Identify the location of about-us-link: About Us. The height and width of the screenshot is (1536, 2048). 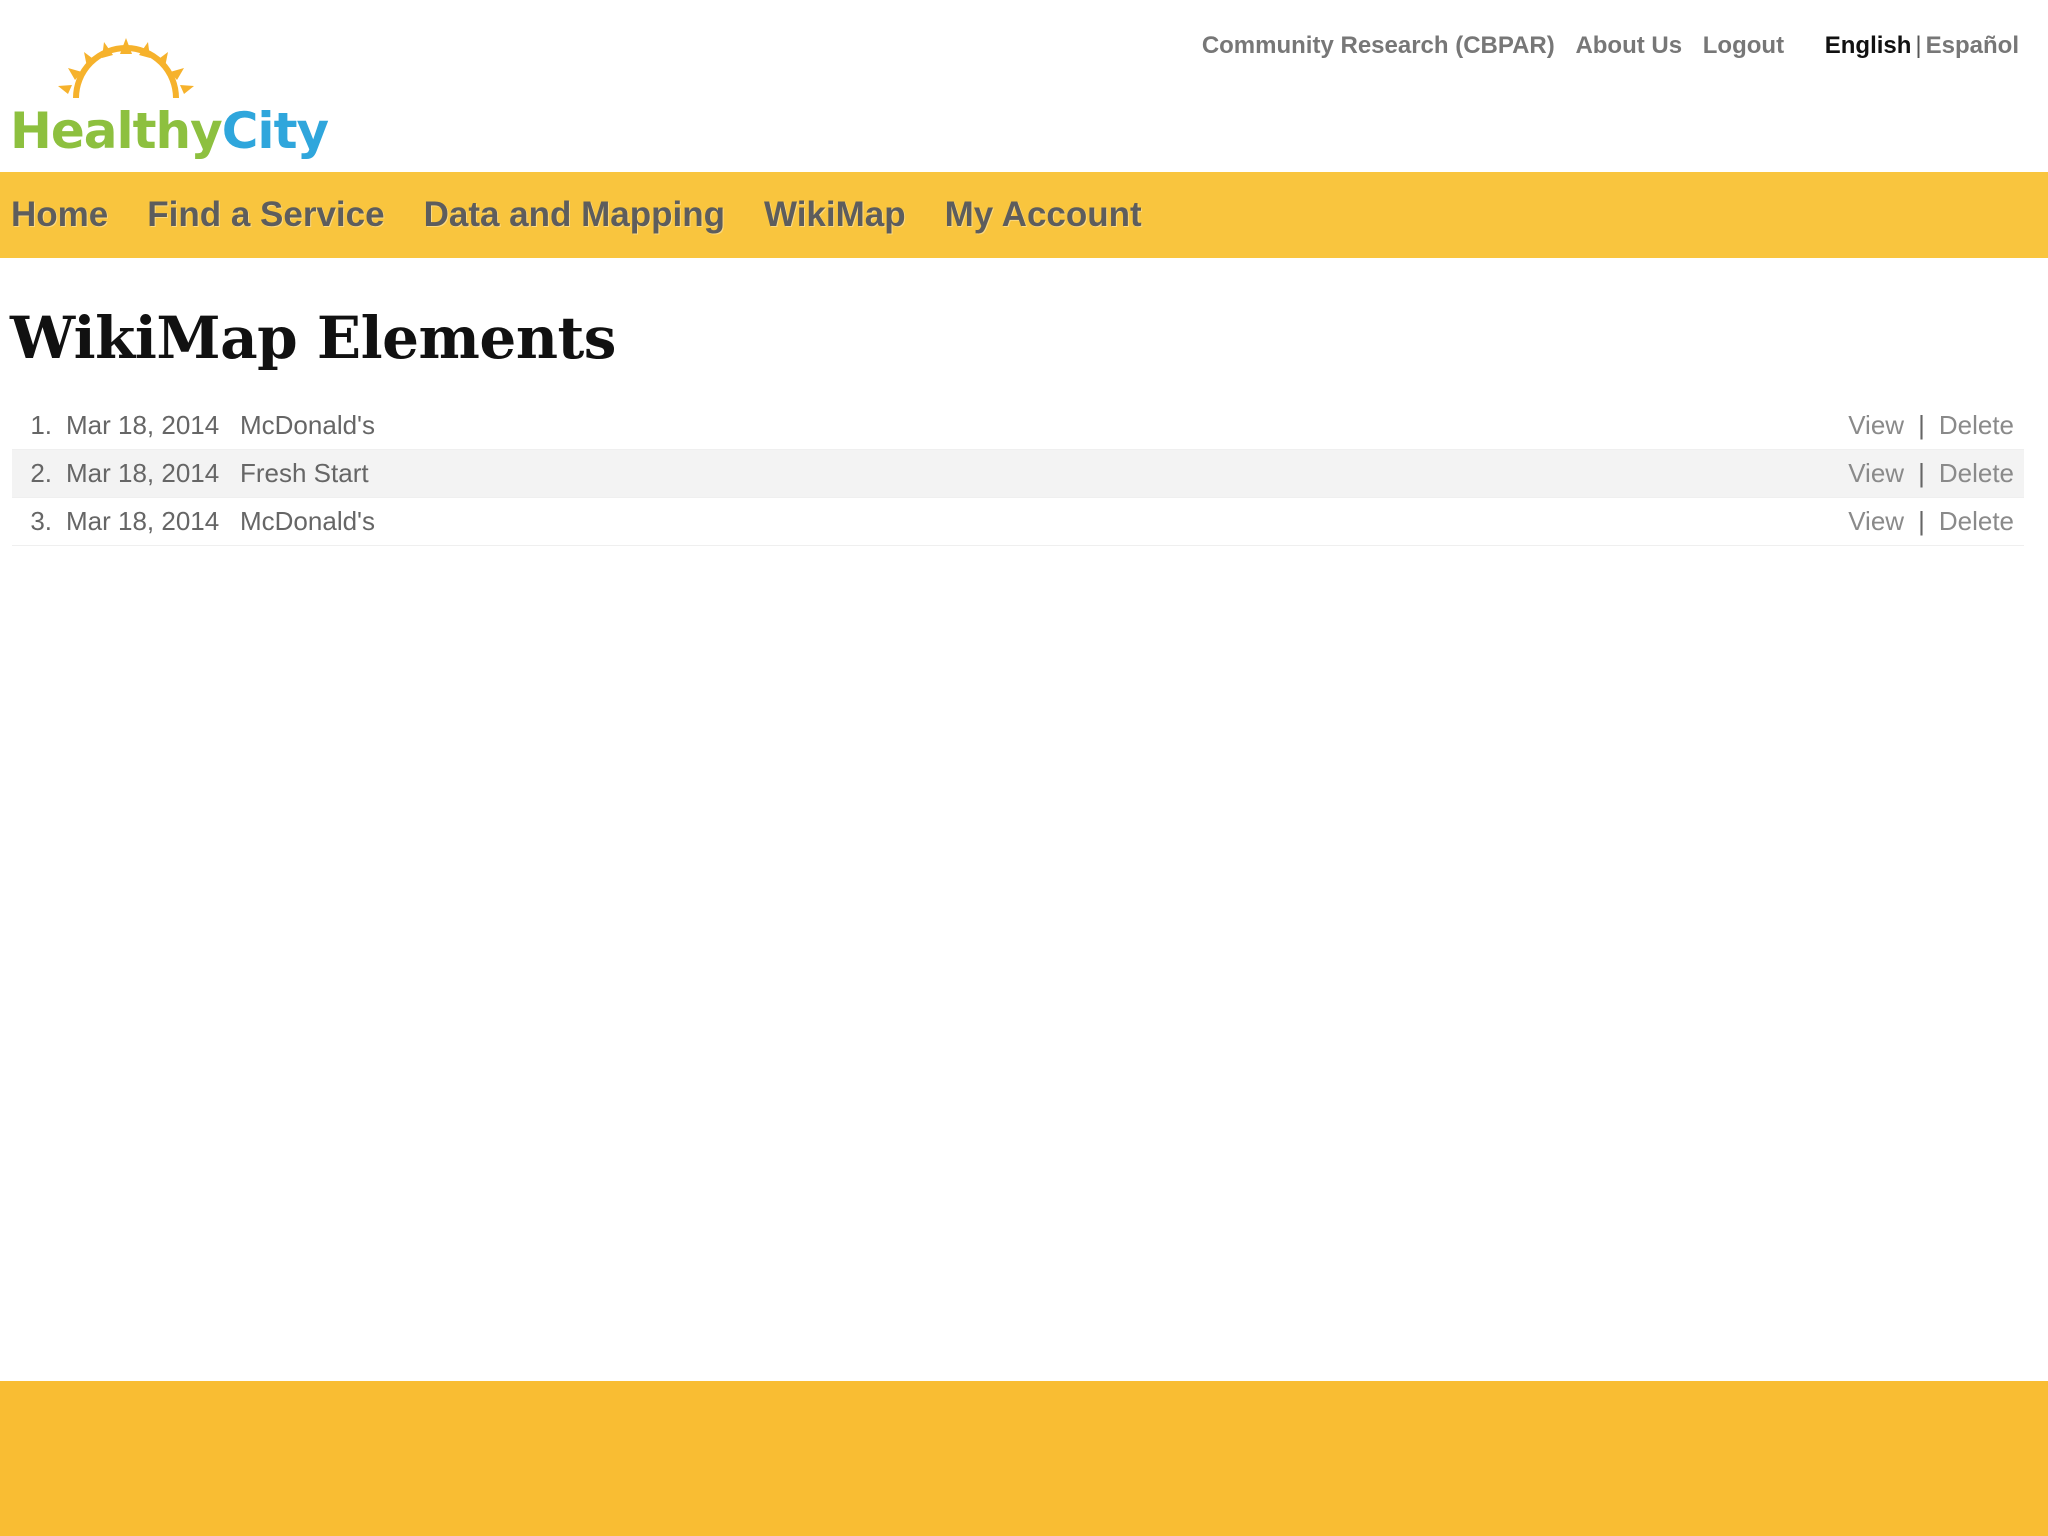
(1628, 45).